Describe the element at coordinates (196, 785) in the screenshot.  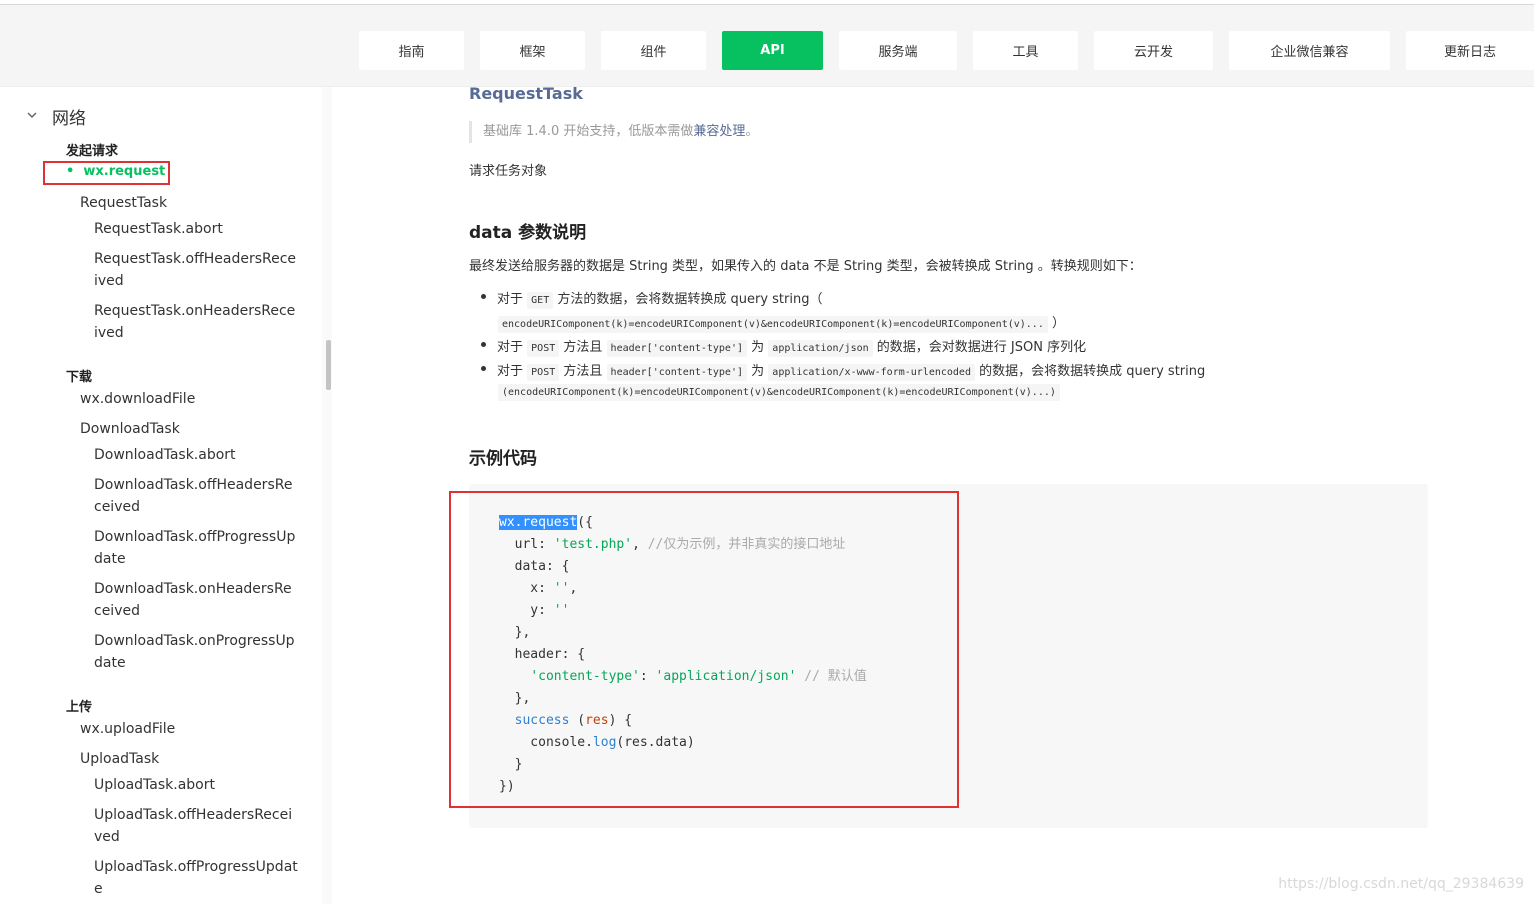
I see `sidebar-item-uploadtask-abort: UploadTask.abort` at that location.